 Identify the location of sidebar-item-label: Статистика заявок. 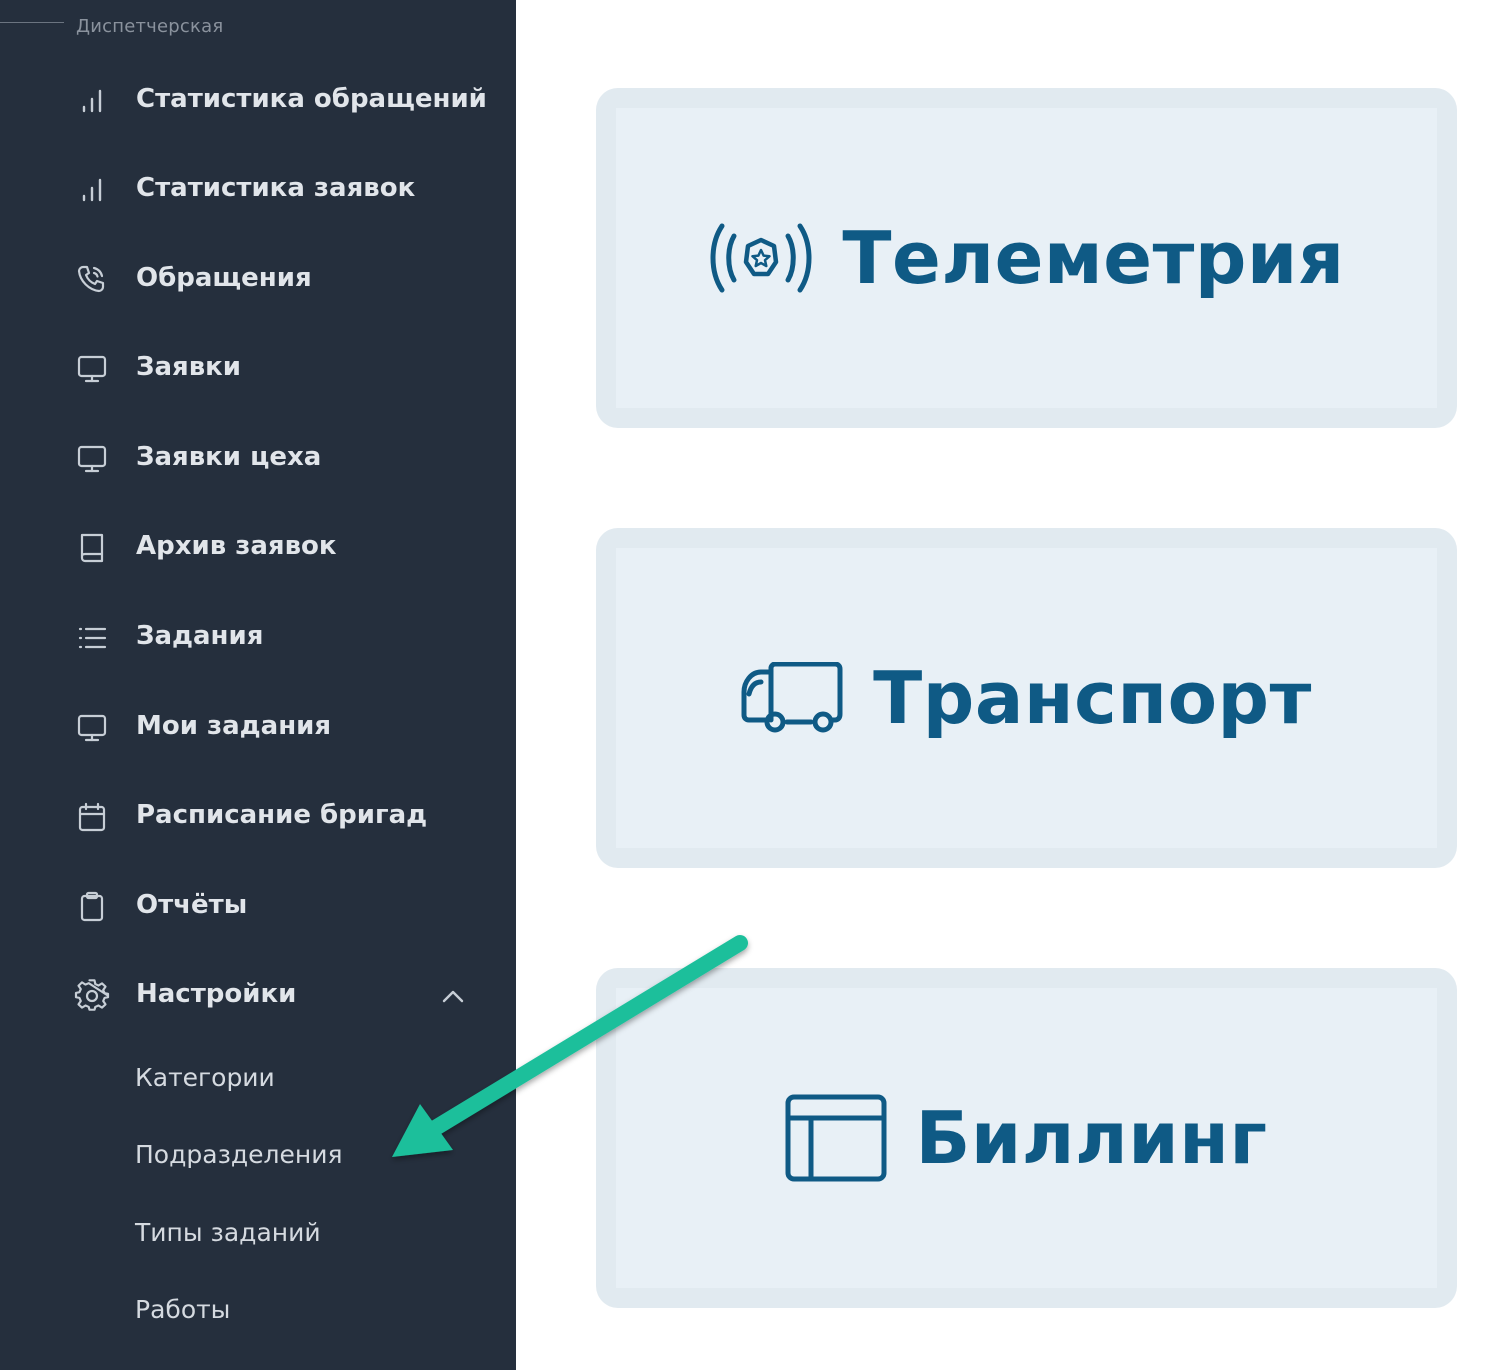
(276, 188).